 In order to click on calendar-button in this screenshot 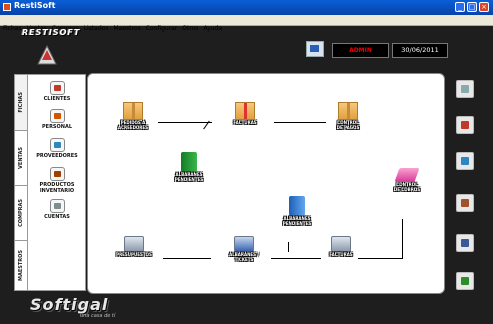, I will do `click(465, 125)`.